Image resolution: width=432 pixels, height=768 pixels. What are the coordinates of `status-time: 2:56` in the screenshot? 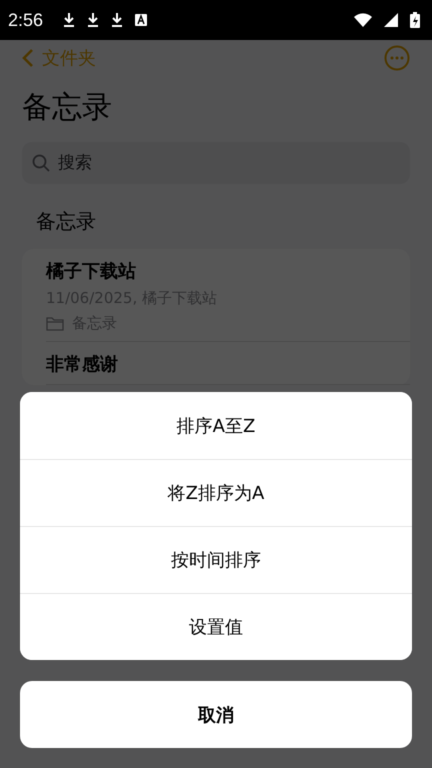 It's located at (26, 20).